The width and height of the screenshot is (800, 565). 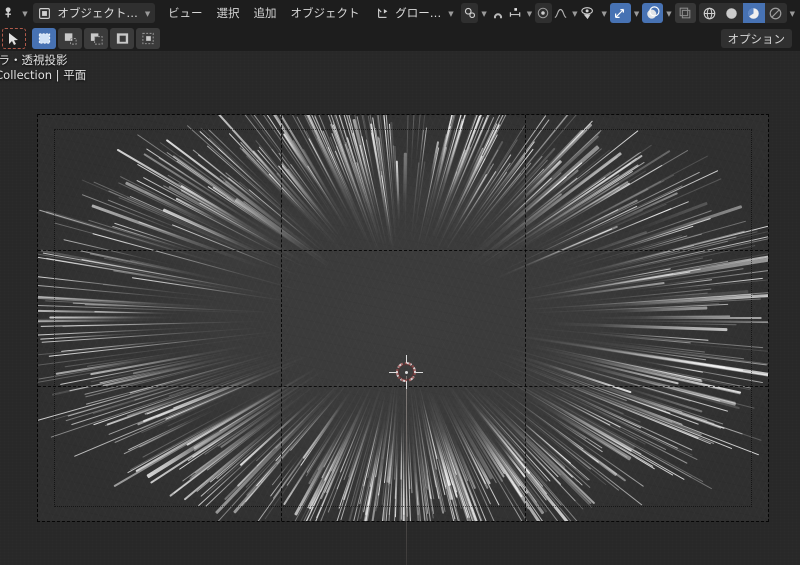 I want to click on mode-caret: ▼, so click(x=147, y=14).